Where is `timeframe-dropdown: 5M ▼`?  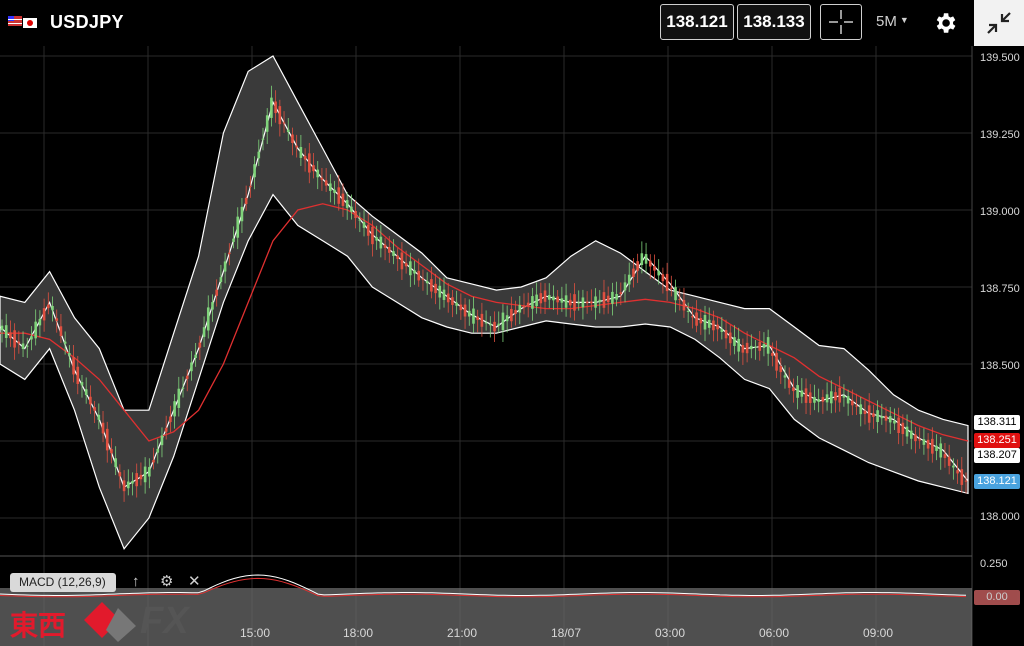
timeframe-dropdown: 5M ▼ is located at coordinates (892, 21).